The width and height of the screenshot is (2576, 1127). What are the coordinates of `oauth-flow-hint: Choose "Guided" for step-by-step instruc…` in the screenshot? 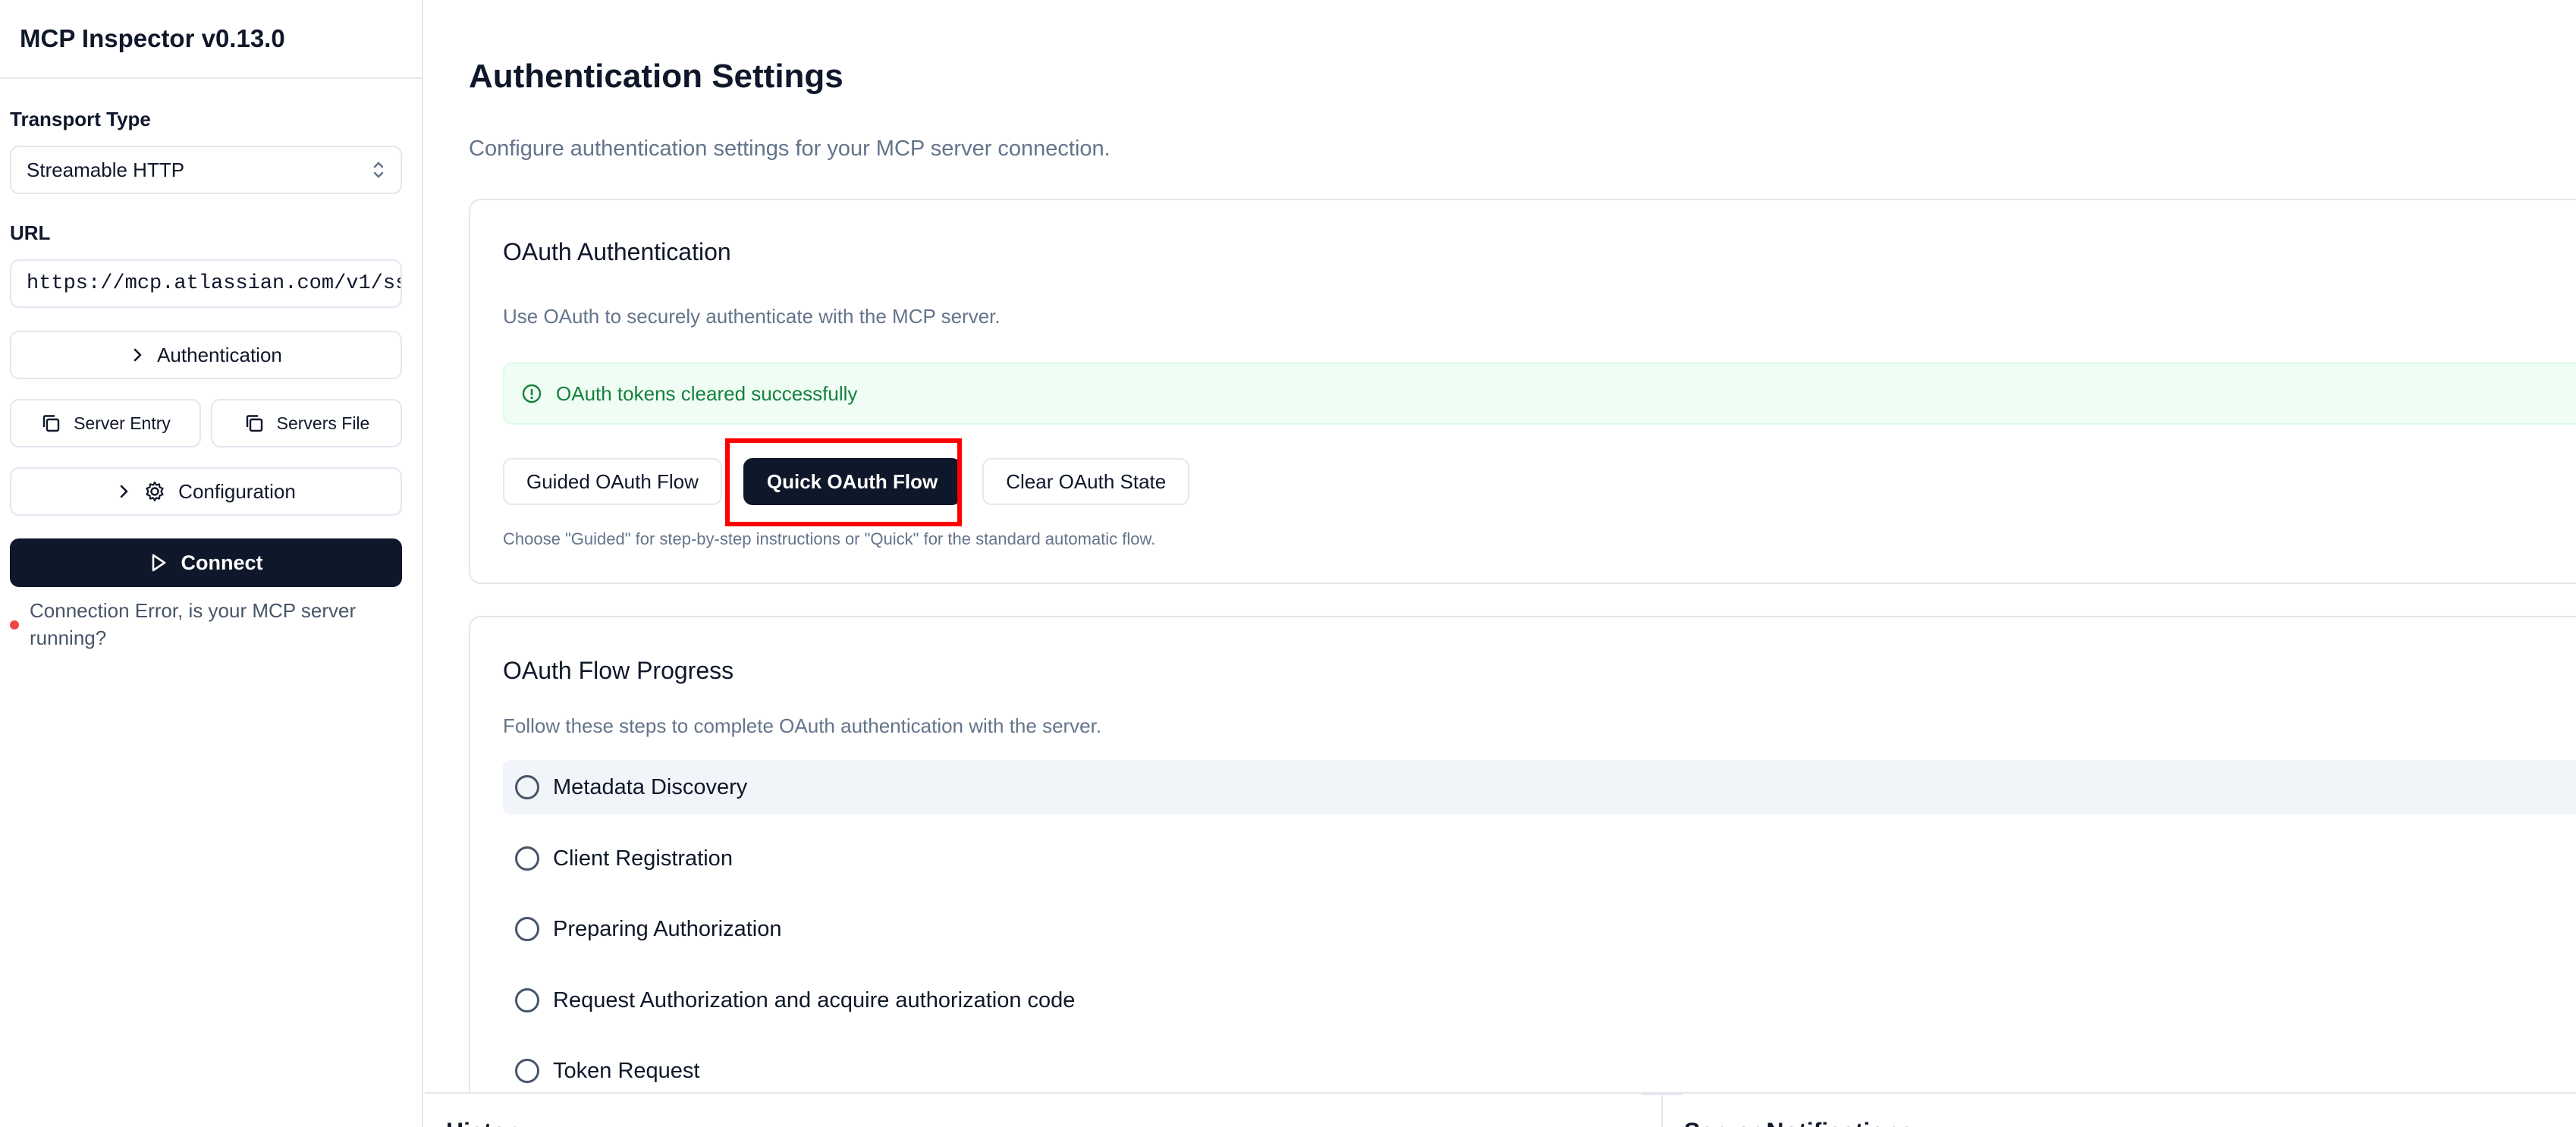 It's located at (829, 538).